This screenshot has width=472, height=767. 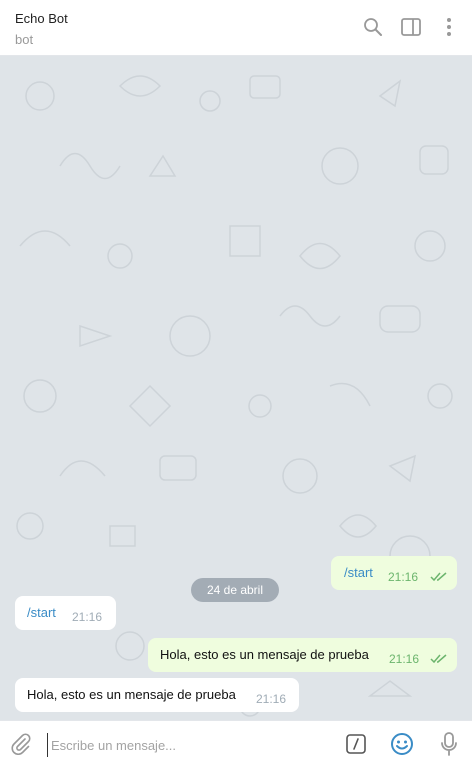 What do you see at coordinates (373, 27) in the screenshot?
I see `search-icon` at bounding box center [373, 27].